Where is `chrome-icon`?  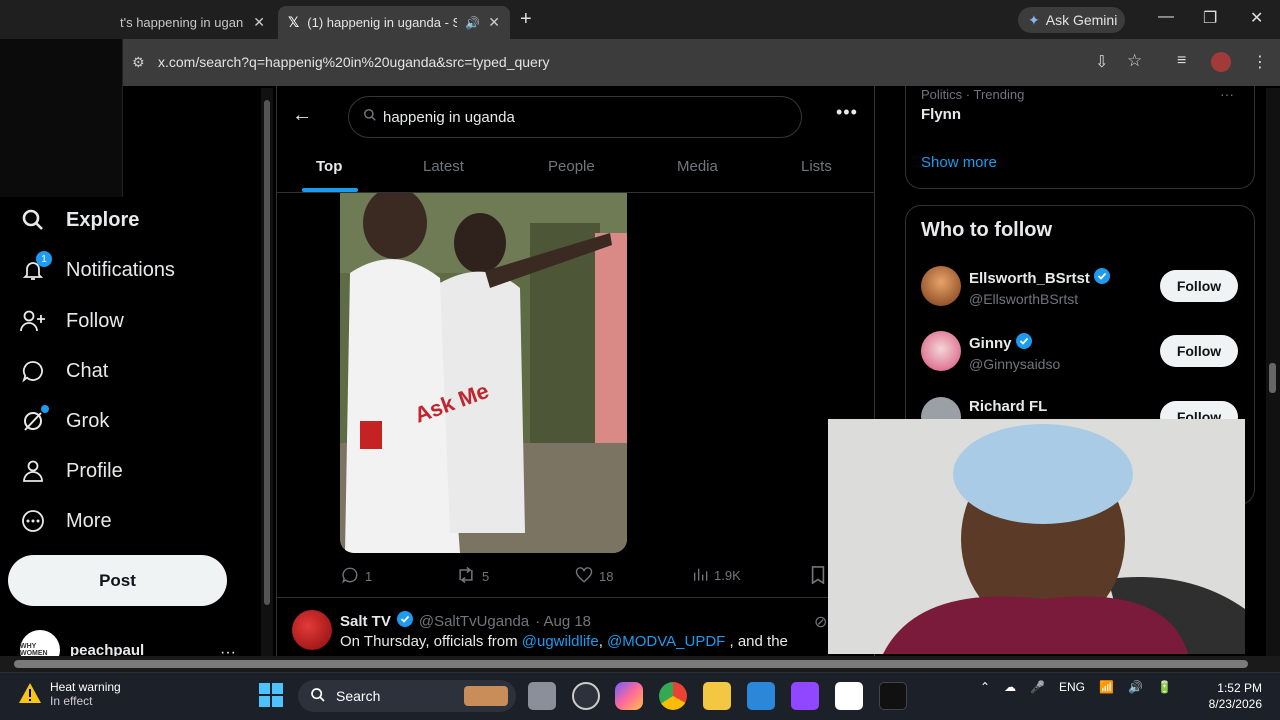
chrome-icon is located at coordinates (673, 696).